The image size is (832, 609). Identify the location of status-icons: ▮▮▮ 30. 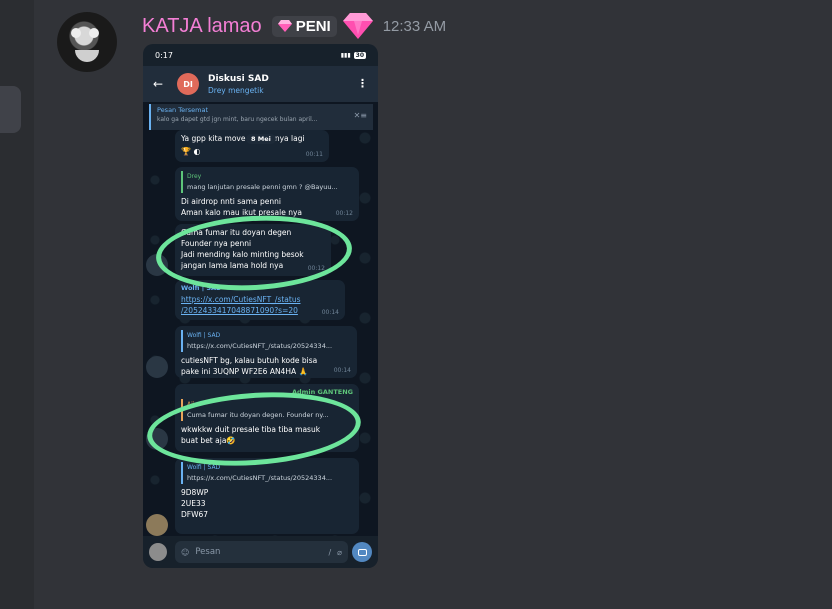
(353, 55).